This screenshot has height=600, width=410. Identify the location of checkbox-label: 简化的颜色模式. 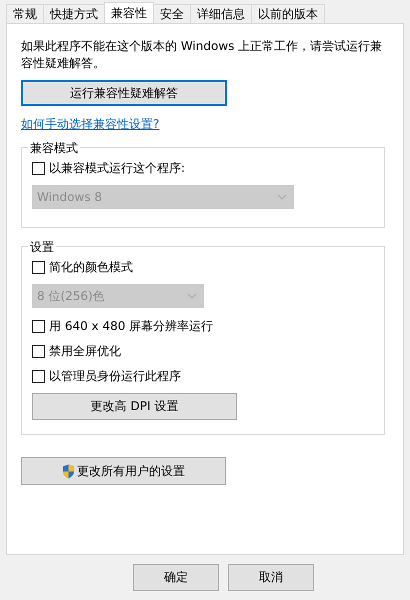
(91, 267).